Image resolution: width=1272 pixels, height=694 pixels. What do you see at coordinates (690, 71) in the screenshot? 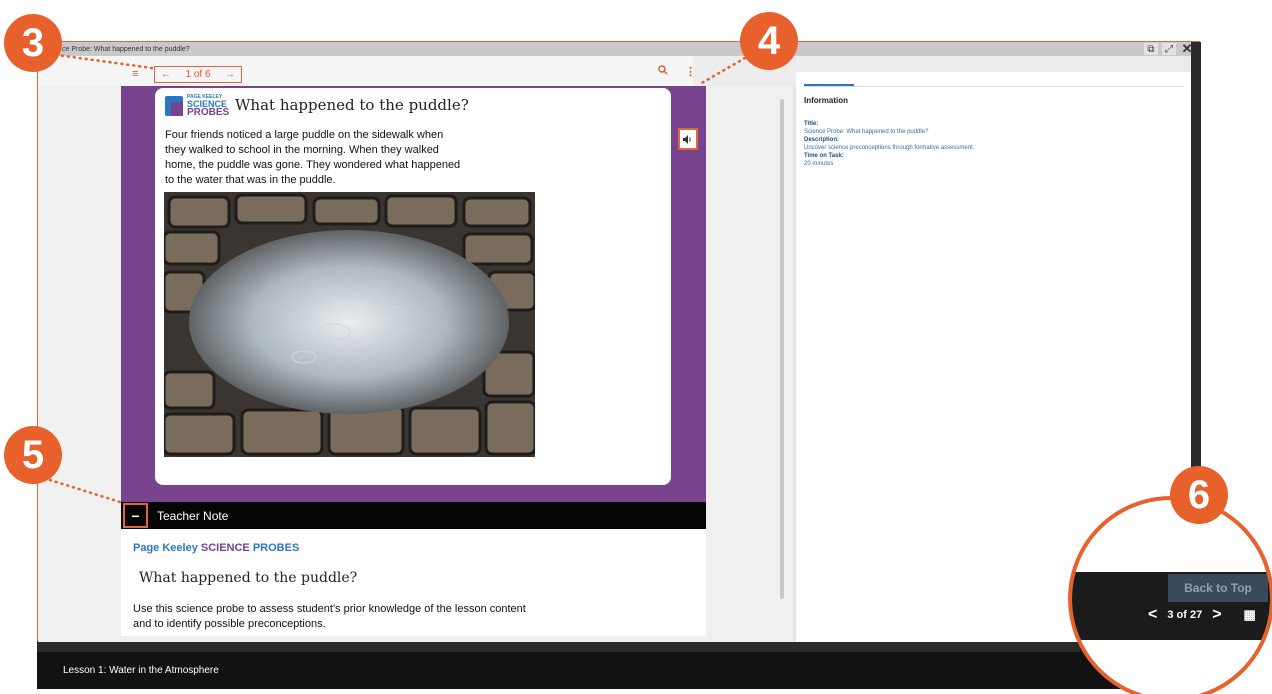
I see `more-vertical-icon: ⋮` at bounding box center [690, 71].